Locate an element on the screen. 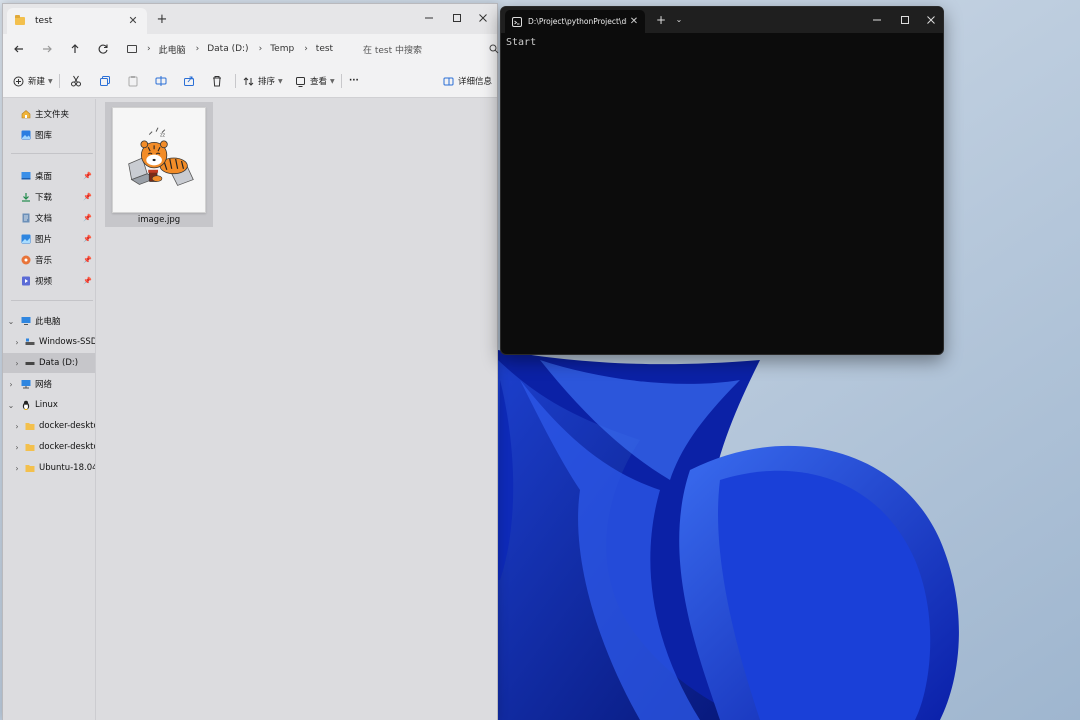  more-options-icon: ··· is located at coordinates (354, 81).